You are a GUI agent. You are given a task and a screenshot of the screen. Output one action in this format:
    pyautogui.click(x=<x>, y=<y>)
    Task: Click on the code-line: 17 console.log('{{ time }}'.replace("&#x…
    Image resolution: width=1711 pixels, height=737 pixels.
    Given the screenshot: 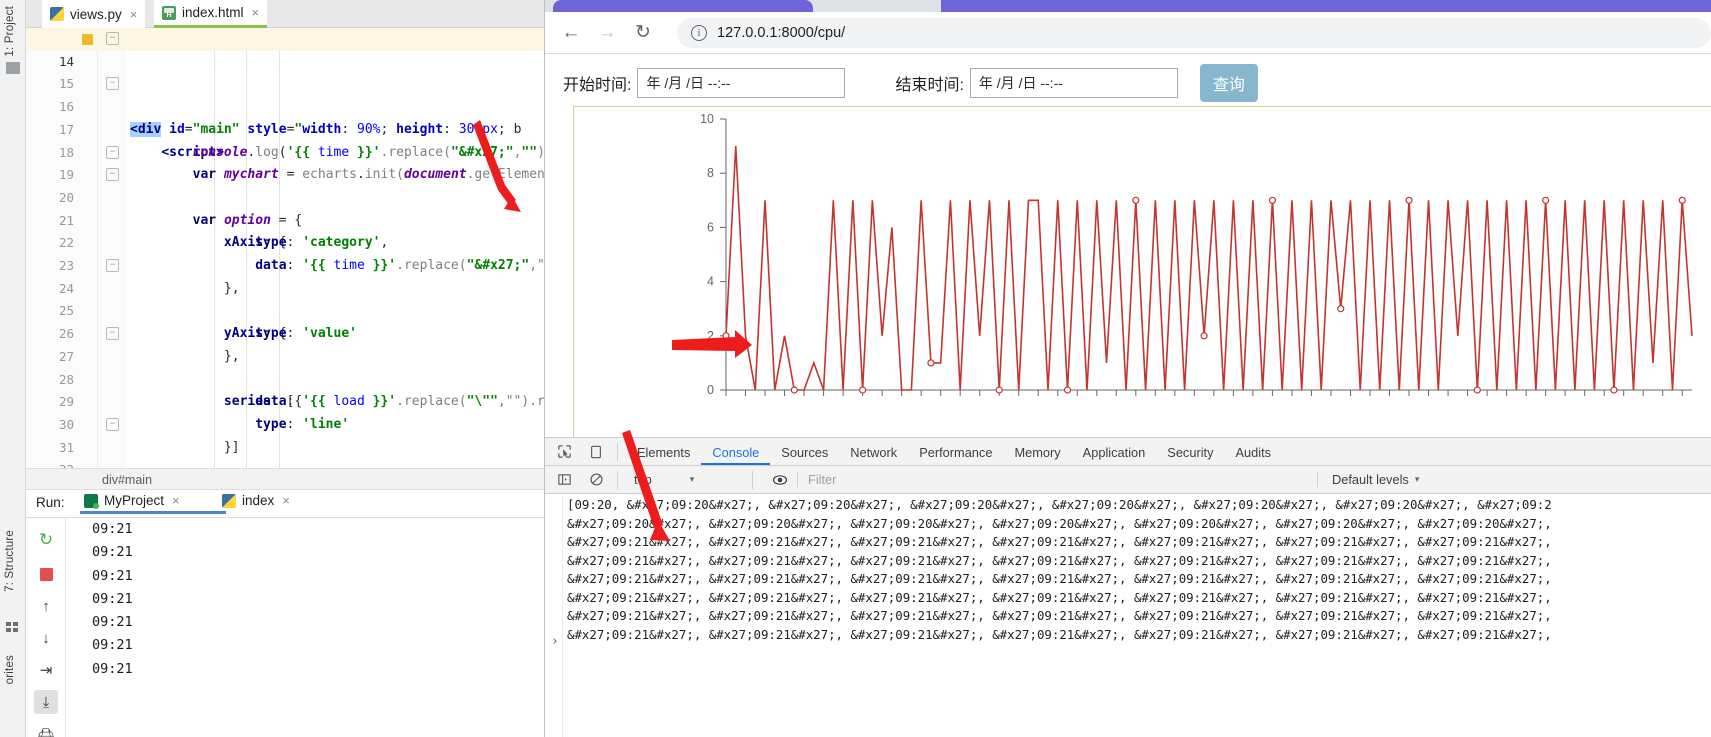 What is the action you would take?
    pyautogui.click(x=285, y=128)
    